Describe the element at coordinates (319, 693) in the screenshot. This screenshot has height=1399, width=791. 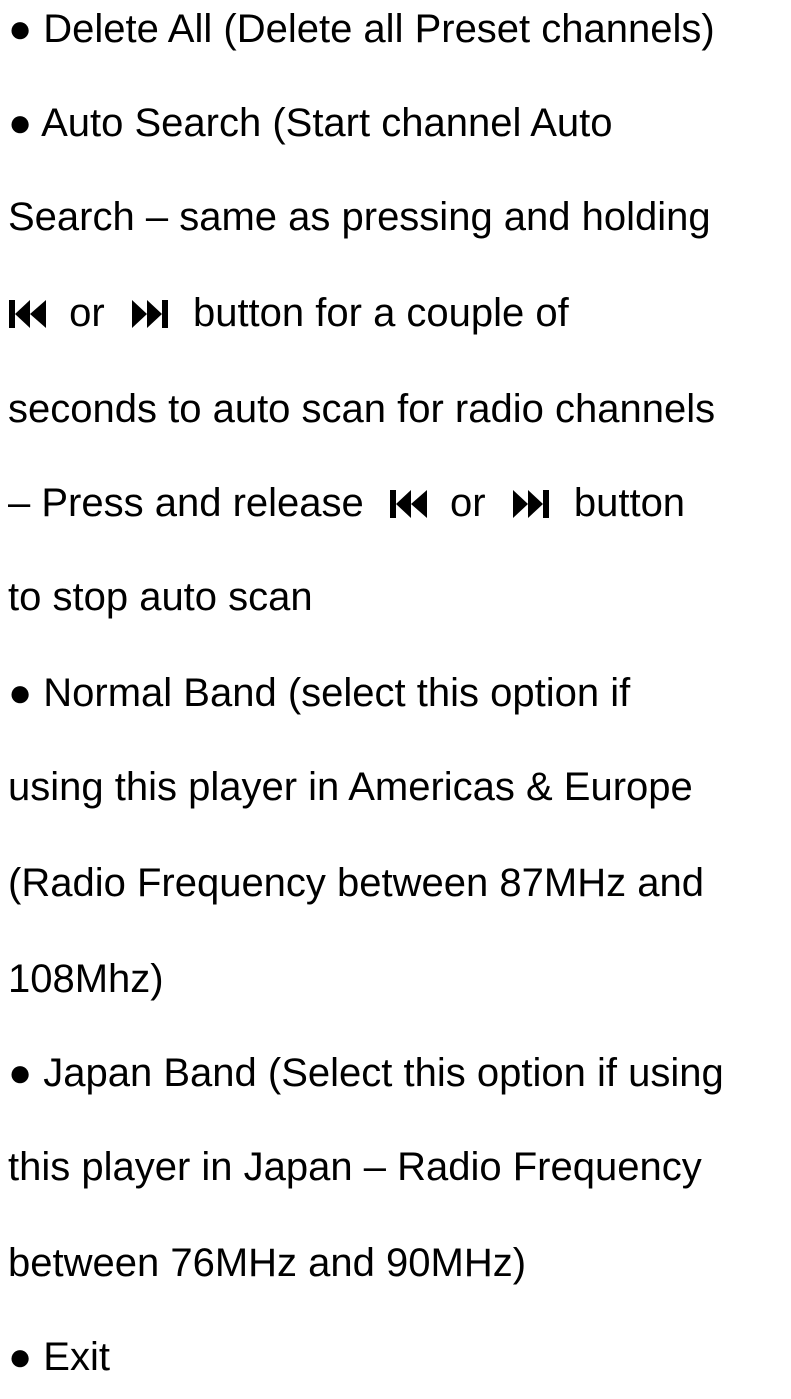
I see `list-item-normal-band: ● Normal Band (select this option if` at that location.